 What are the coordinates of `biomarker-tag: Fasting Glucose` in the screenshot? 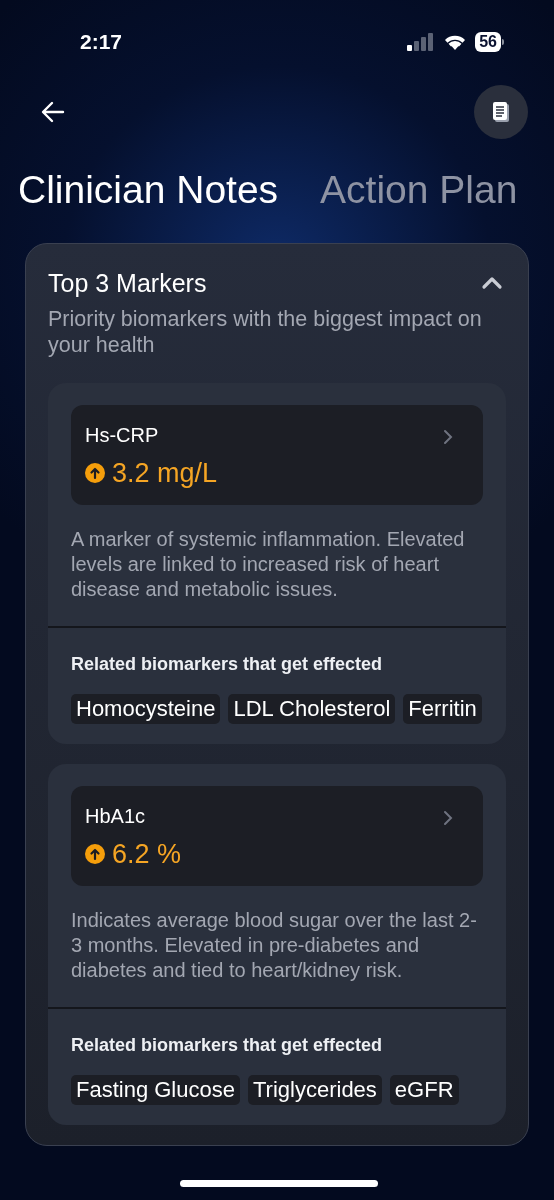 It's located at (155, 1090).